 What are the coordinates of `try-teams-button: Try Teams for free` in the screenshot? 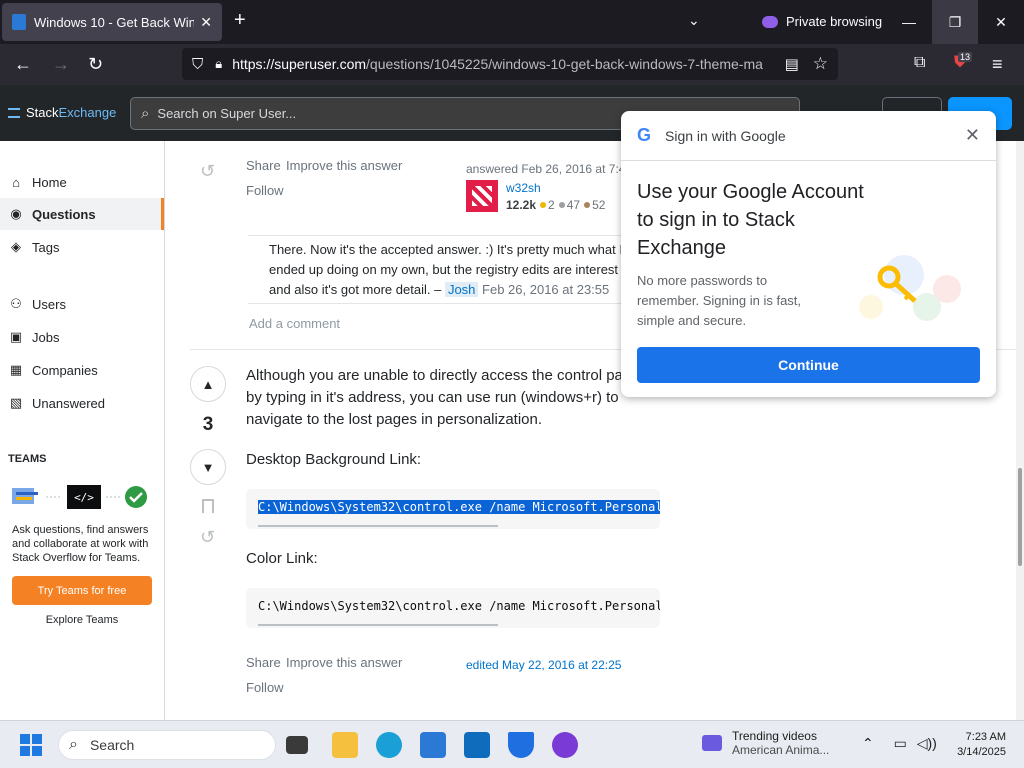 It's located at (82, 590).